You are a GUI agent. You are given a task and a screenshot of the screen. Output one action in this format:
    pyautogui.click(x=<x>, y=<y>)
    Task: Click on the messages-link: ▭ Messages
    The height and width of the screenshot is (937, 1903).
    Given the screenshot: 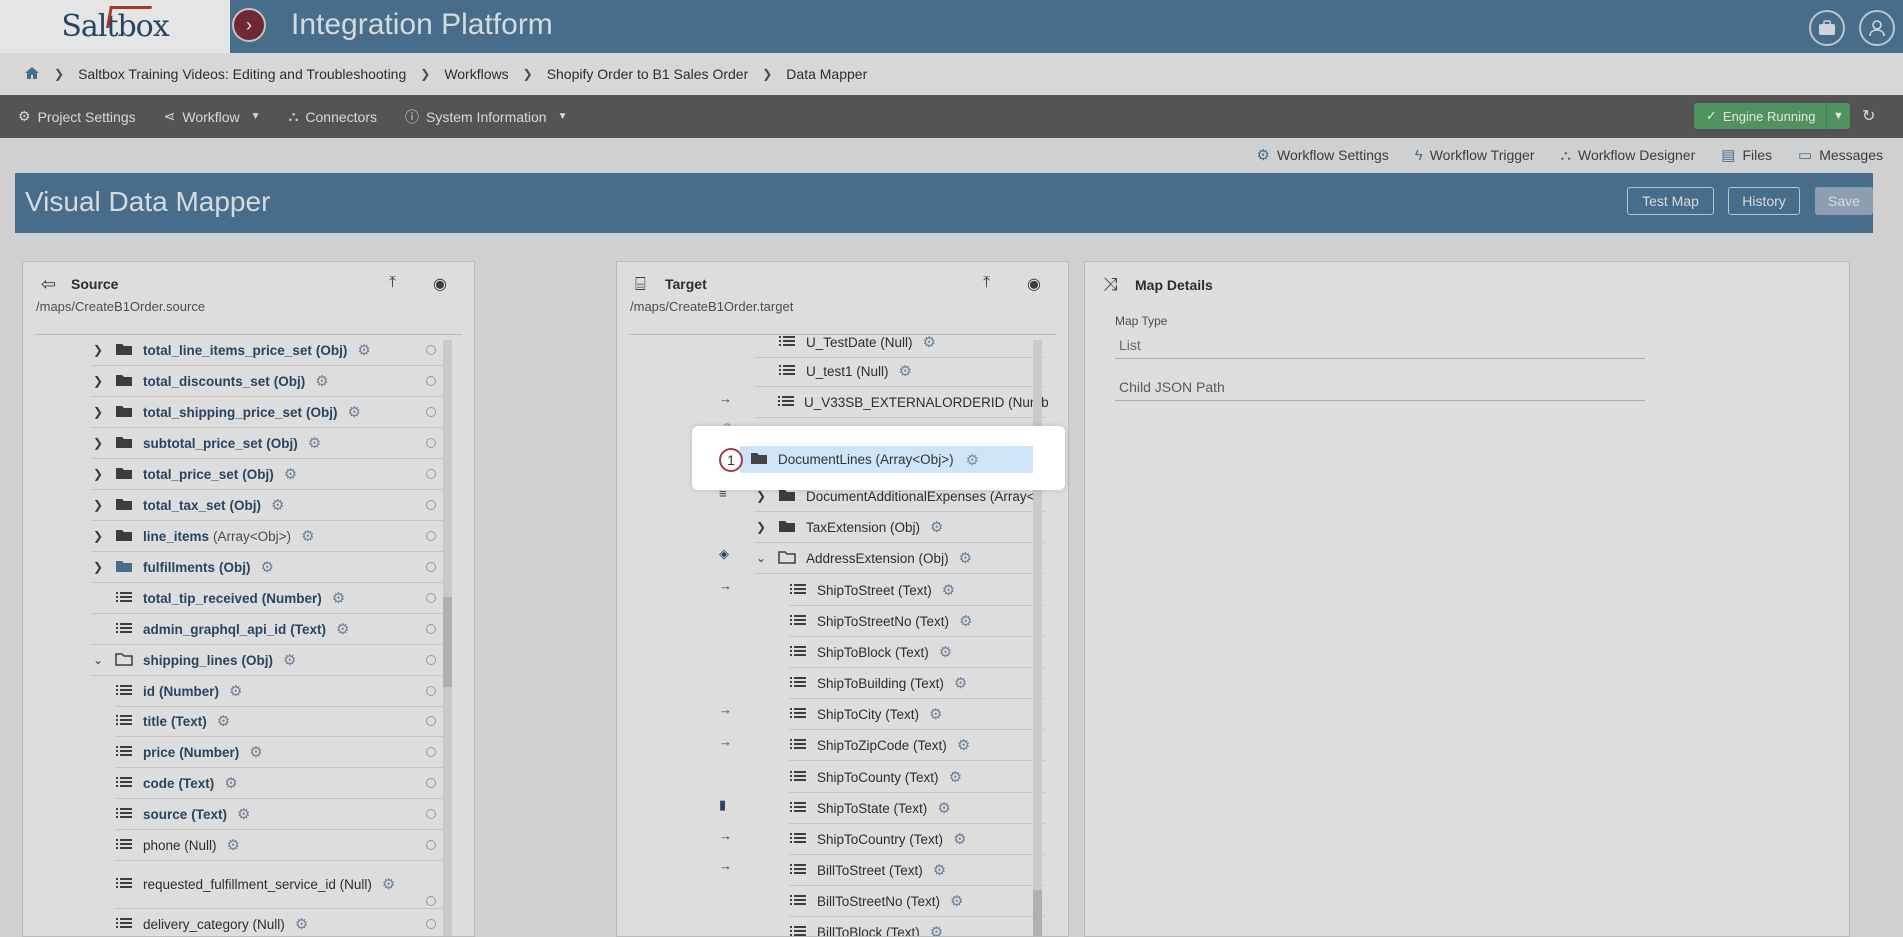 What is the action you would take?
    pyautogui.click(x=1840, y=155)
    